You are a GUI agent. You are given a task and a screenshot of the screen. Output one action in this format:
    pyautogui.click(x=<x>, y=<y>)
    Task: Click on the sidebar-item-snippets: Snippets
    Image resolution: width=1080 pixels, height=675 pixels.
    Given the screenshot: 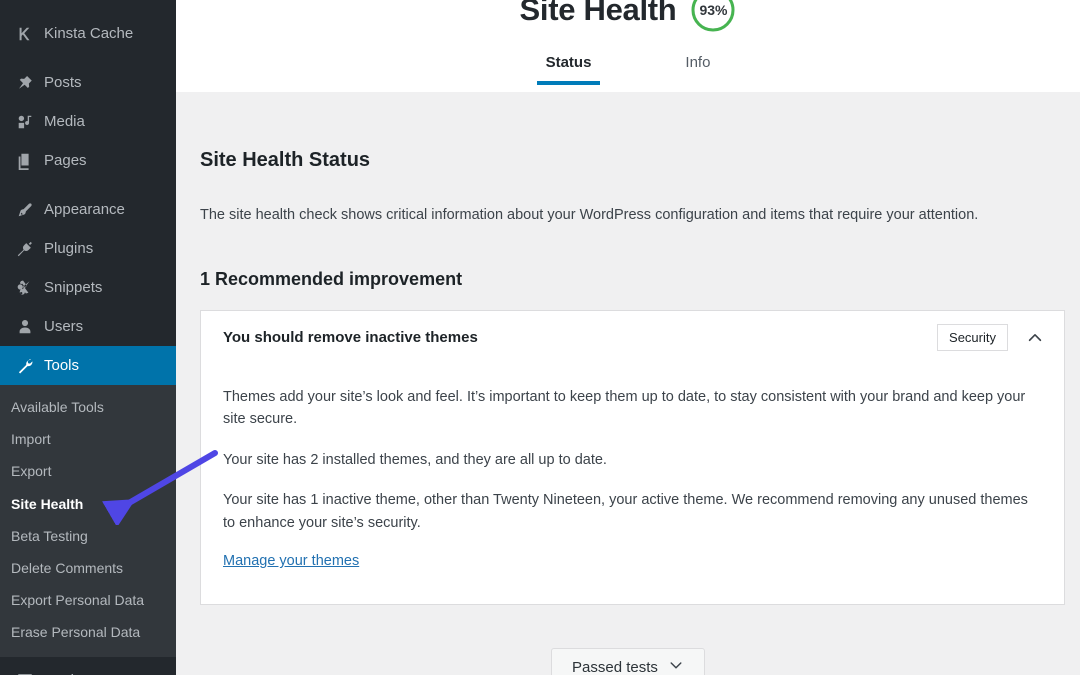 What is the action you would take?
    pyautogui.click(x=88, y=287)
    